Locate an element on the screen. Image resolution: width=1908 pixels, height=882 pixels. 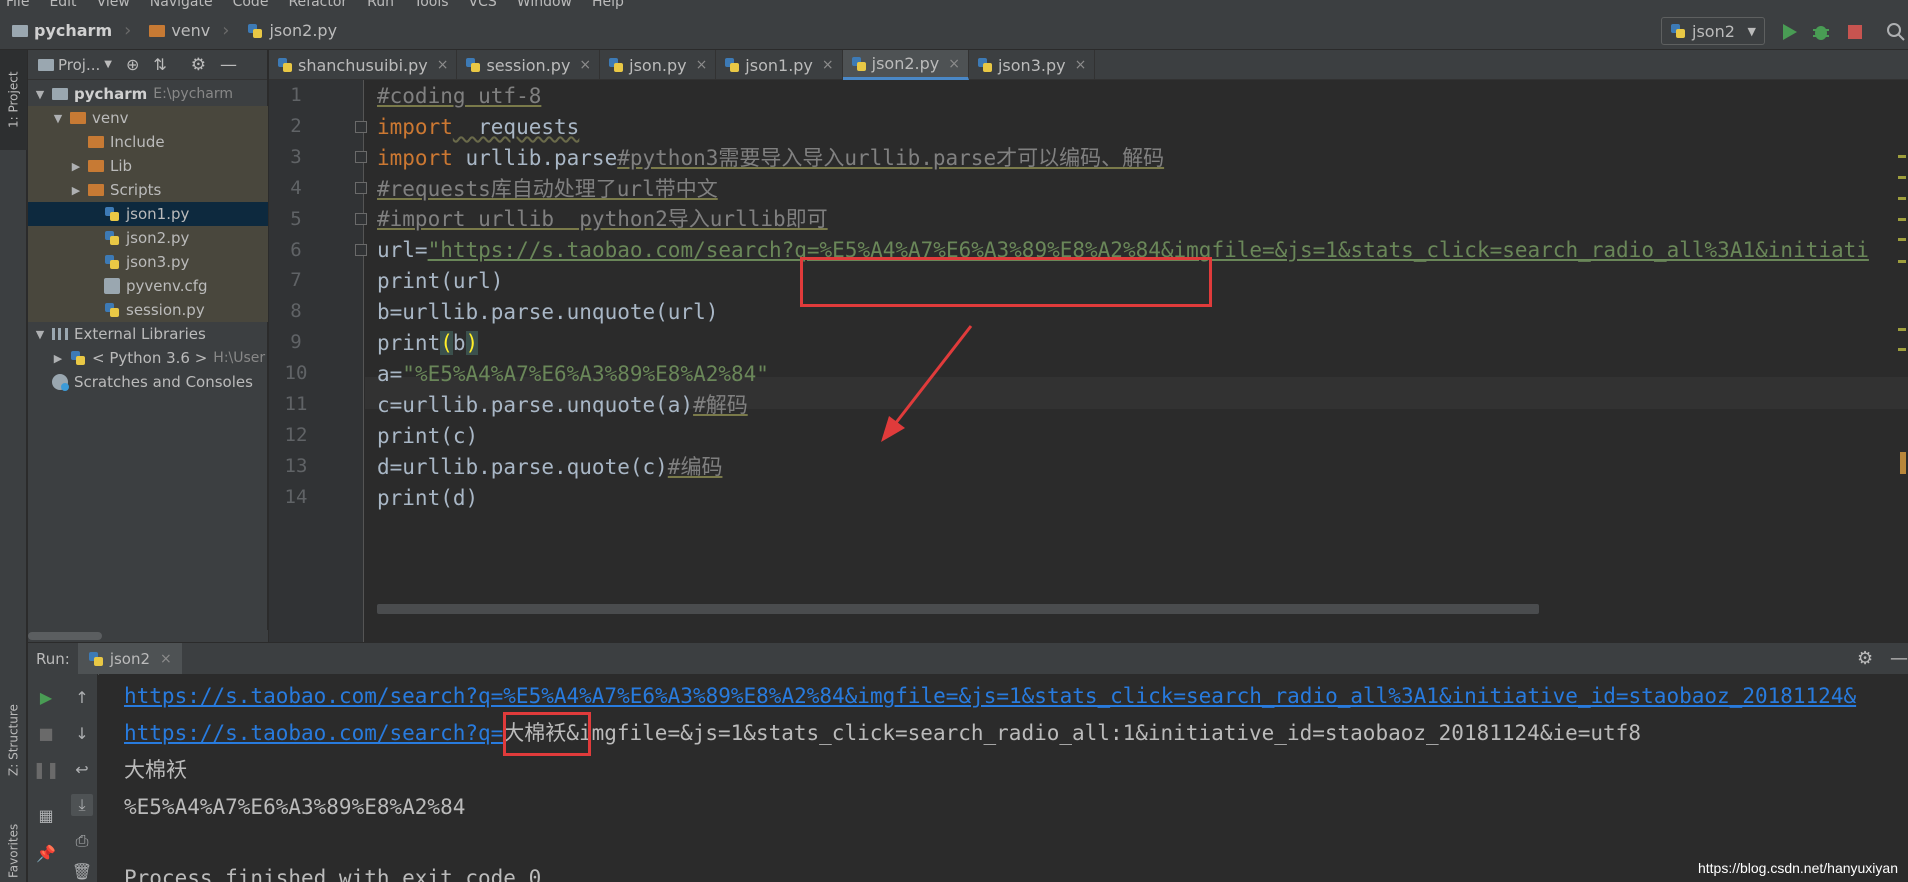
menu-item-file: File is located at coordinates (17, 6).